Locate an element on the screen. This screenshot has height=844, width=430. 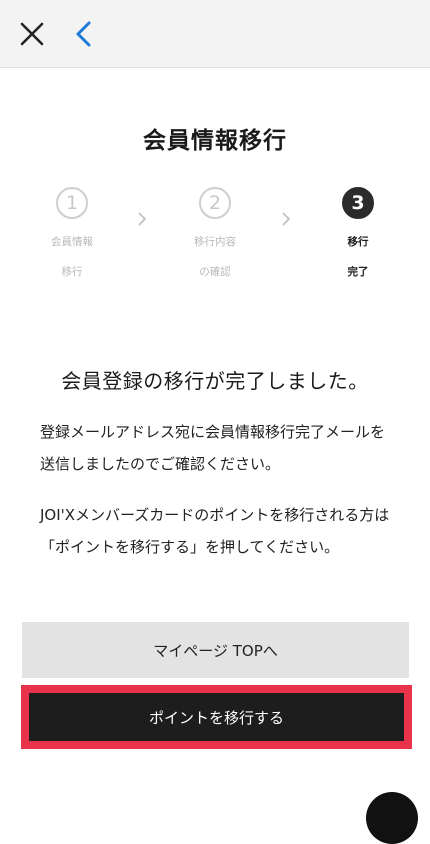
step-label: 移行内容 の確認 is located at coordinates (215, 257).